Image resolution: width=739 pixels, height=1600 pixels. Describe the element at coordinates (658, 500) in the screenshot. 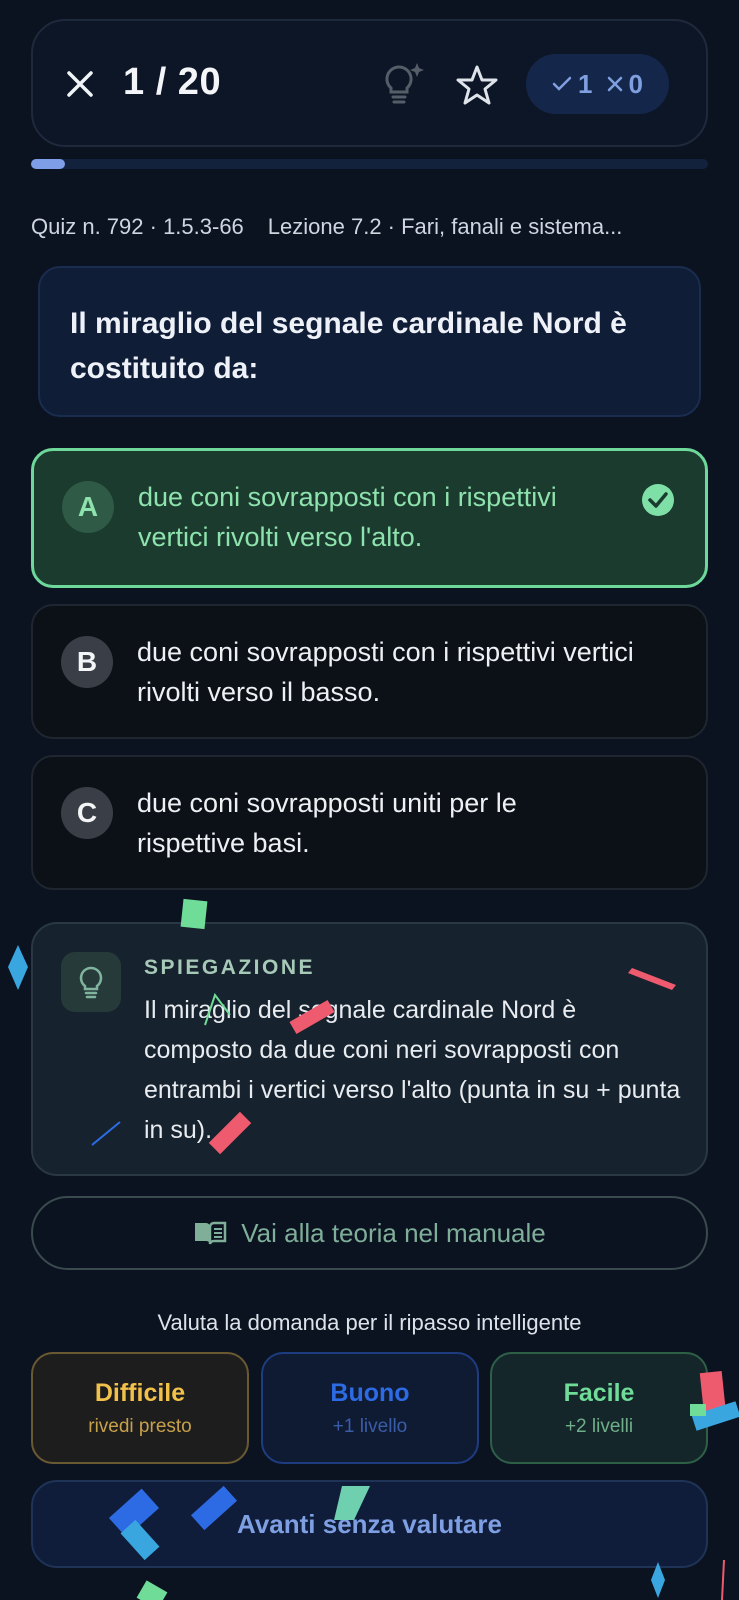

I see `check-circle-icon` at that location.